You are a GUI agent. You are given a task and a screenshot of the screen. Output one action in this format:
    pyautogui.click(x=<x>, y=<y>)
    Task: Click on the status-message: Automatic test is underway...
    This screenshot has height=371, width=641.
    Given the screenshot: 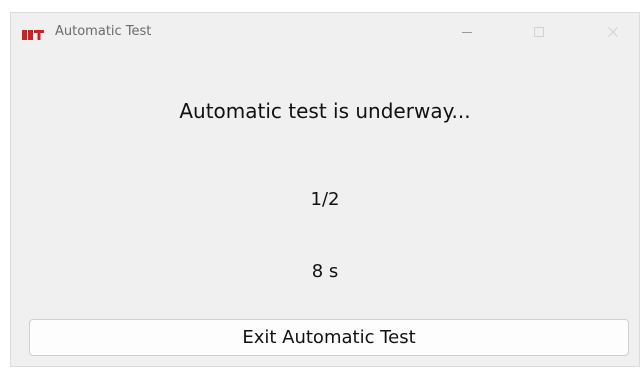 What is the action you would take?
    pyautogui.click(x=325, y=111)
    